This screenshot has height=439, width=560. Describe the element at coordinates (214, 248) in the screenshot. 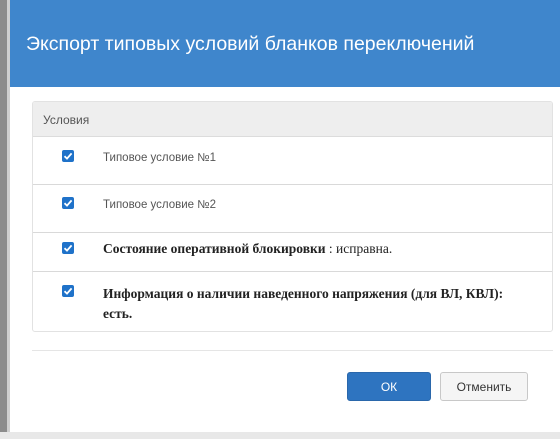

I see `condition-3-bold-text: Состояние оперативной блокировки` at that location.